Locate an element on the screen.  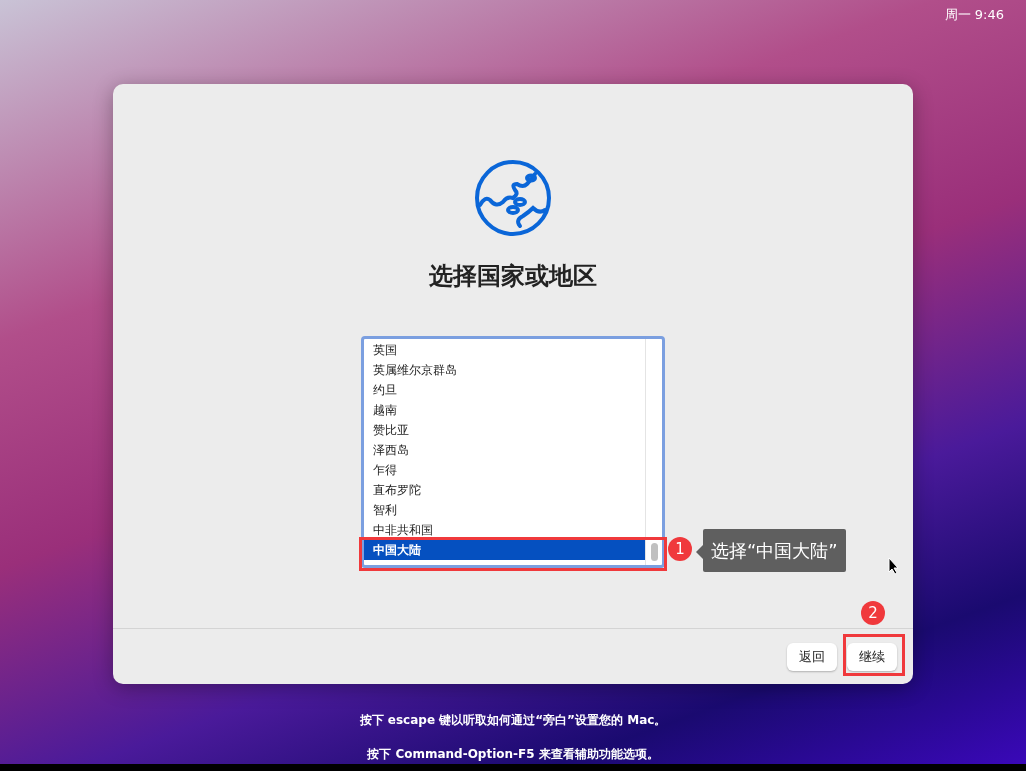
highlight-frame is located at coordinates (874, 655).